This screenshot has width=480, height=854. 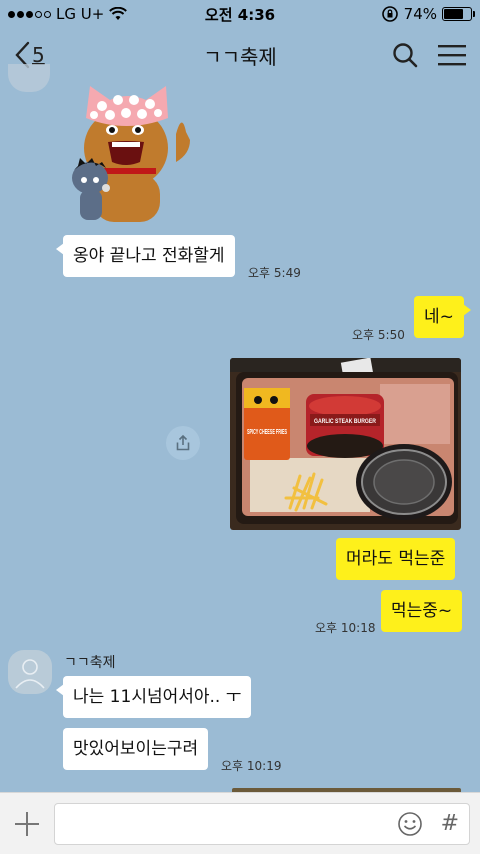 What do you see at coordinates (274, 273) in the screenshot?
I see `message-time: 오후 5:49` at bounding box center [274, 273].